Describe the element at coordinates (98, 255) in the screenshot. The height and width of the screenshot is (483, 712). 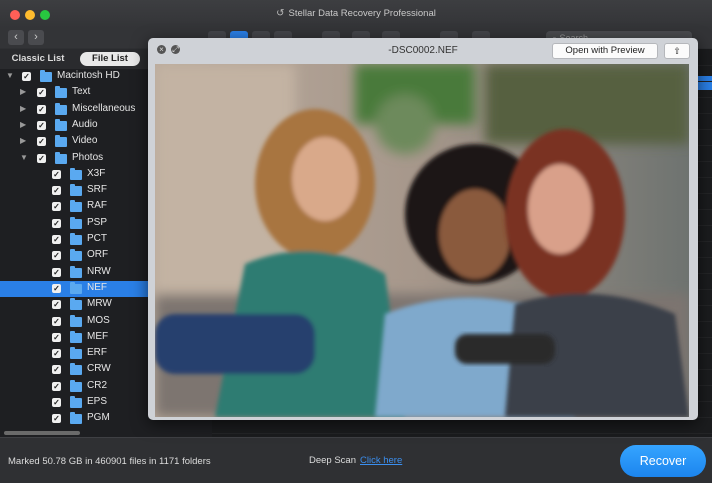
I see `tree-row-label: ORF` at that location.